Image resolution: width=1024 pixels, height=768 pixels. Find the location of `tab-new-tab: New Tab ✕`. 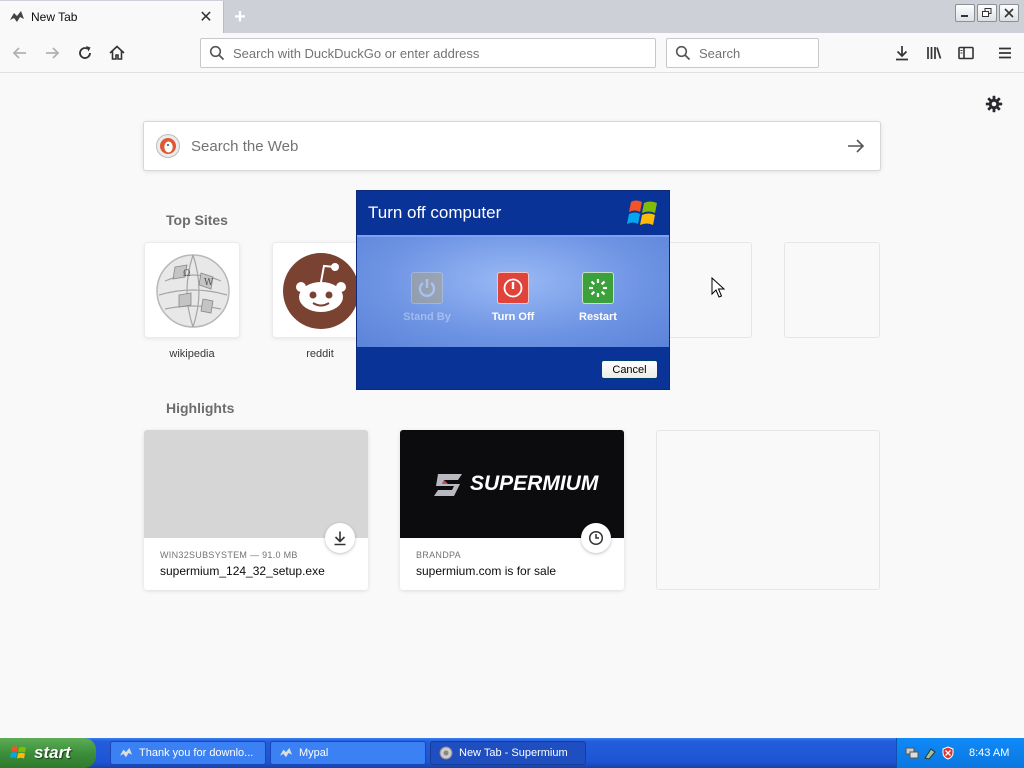

tab-new-tab: New Tab ✕ is located at coordinates (112, 17).